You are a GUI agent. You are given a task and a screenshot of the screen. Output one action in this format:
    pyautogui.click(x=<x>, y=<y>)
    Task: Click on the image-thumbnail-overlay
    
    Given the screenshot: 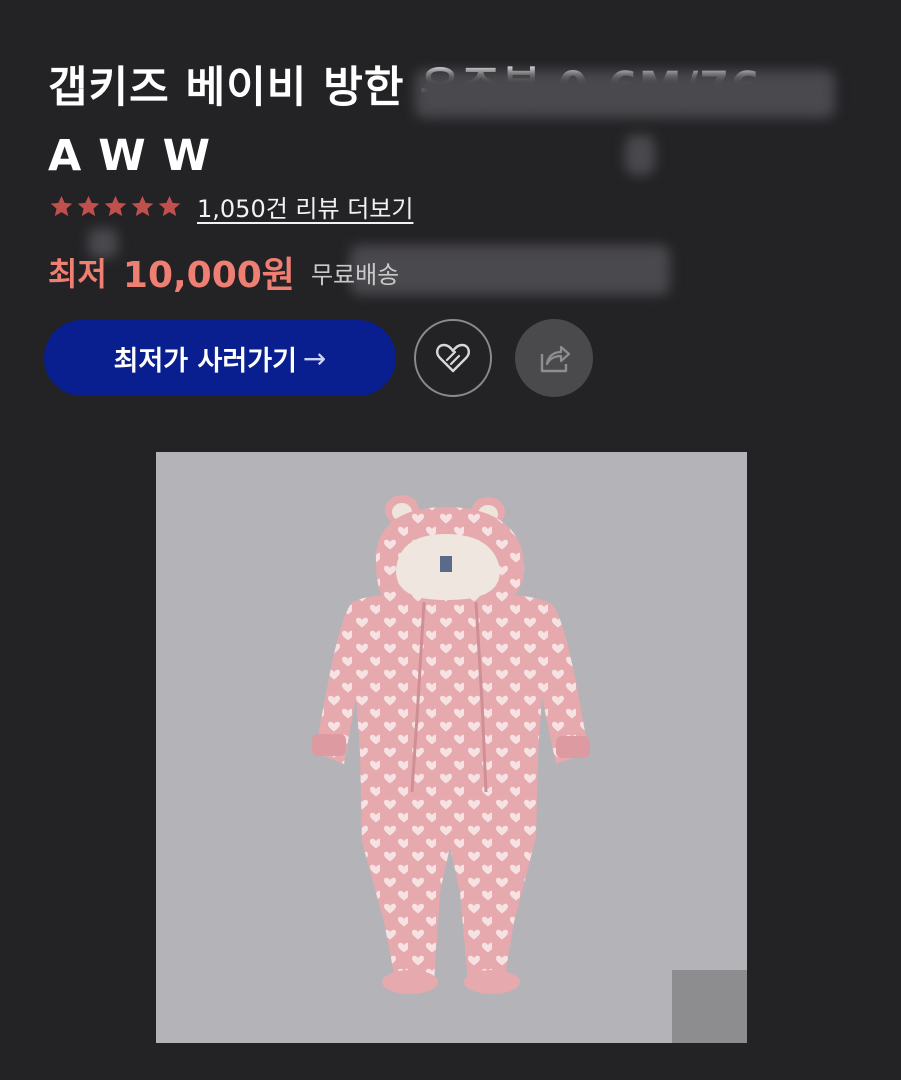 What is the action you would take?
    pyautogui.click(x=709, y=1006)
    